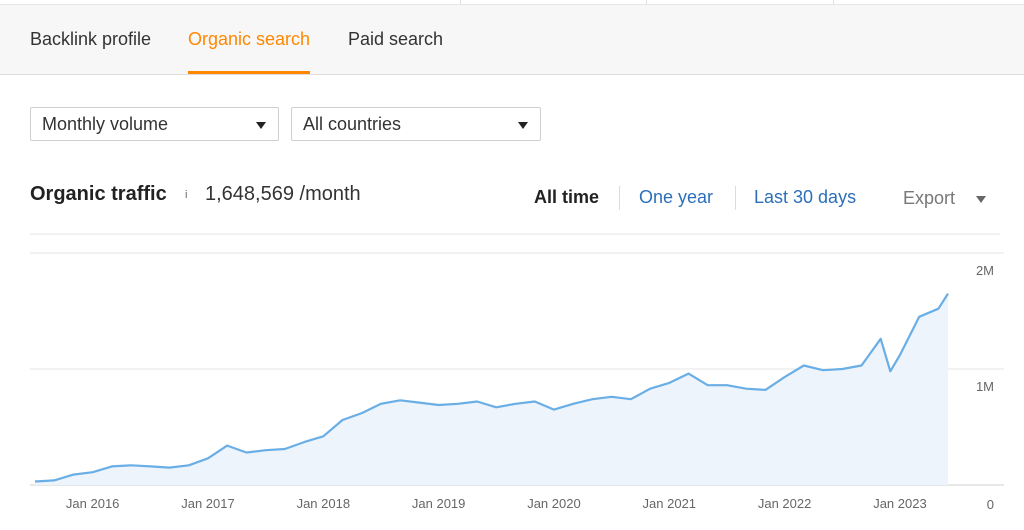 Image resolution: width=1024 pixels, height=530 pixels. Describe the element at coordinates (105, 124) in the screenshot. I see `volume-select-value: Monthly volume` at that location.